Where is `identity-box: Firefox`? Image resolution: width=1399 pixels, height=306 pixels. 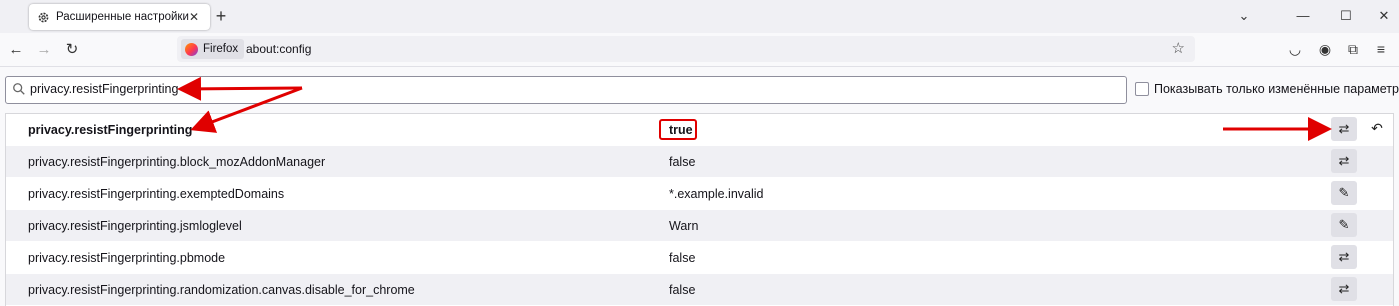 identity-box: Firefox is located at coordinates (213, 49).